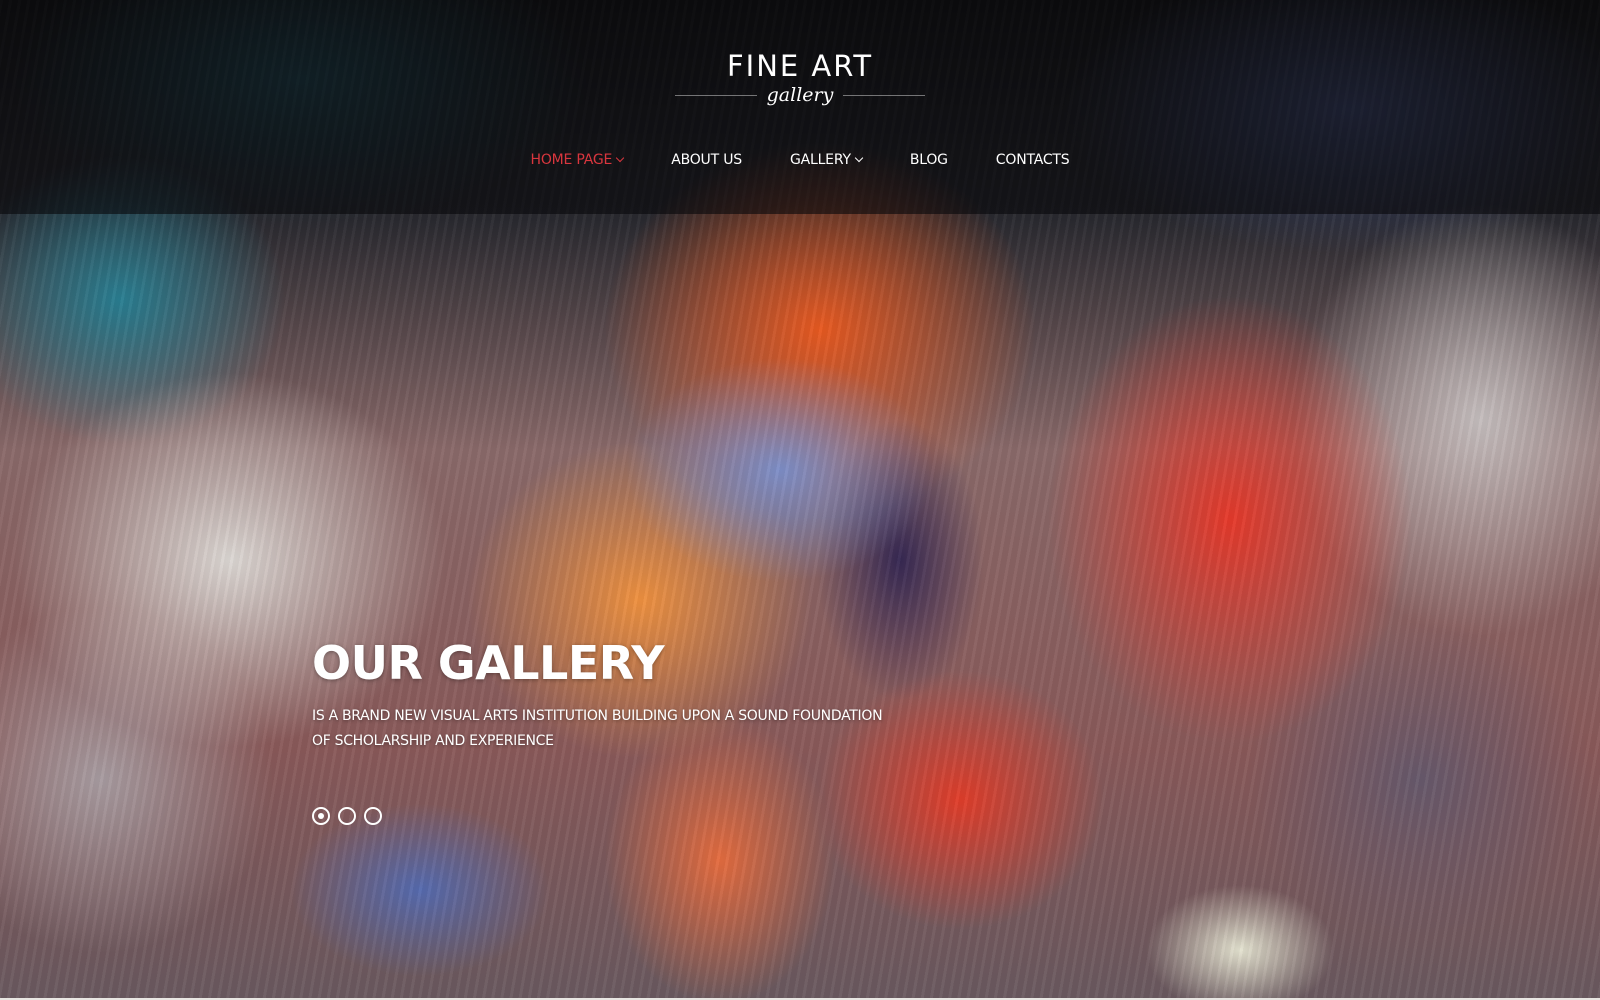 The width and height of the screenshot is (1600, 1000). I want to click on hero-subtitle-line-2: OF SCHOLARSHIP AND EXPERIENCE, so click(433, 741).